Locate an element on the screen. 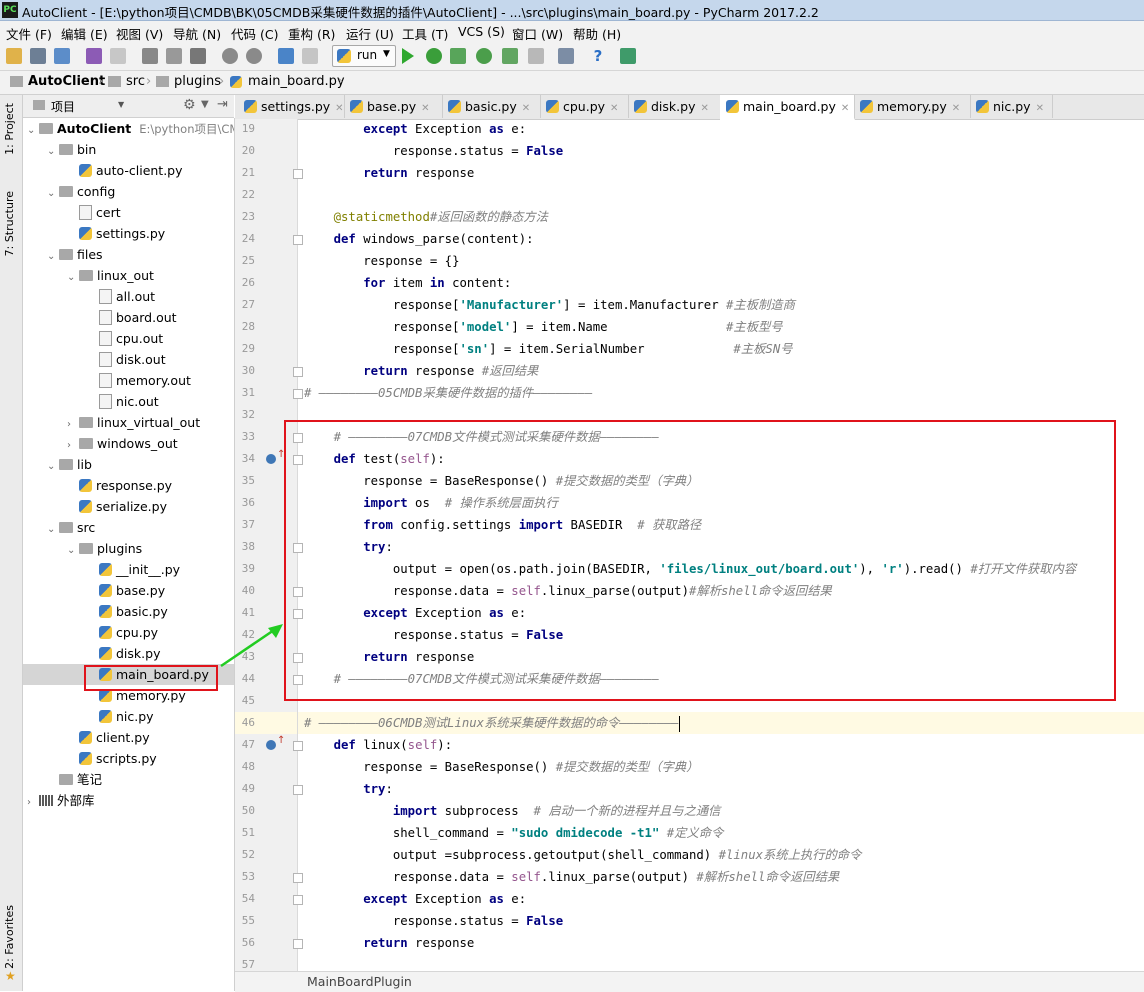 The width and height of the screenshot is (1144, 992). class-breadcrumb: MainBoardPlugin is located at coordinates (359, 981).